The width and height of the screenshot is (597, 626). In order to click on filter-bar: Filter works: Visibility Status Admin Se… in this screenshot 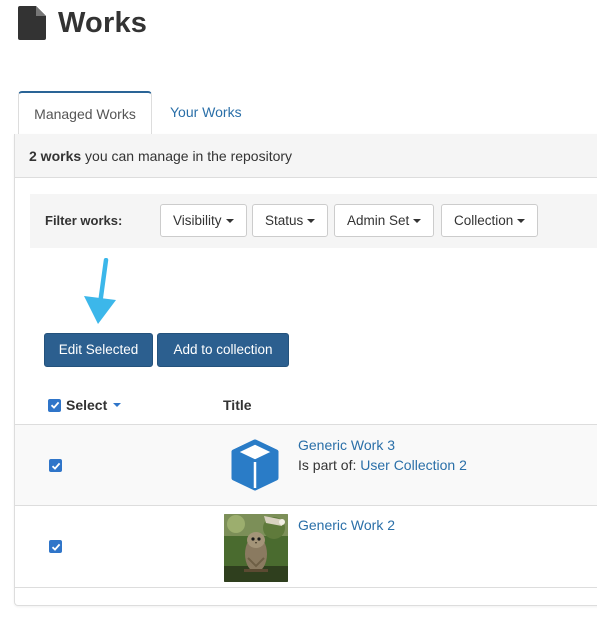, I will do `click(313, 221)`.